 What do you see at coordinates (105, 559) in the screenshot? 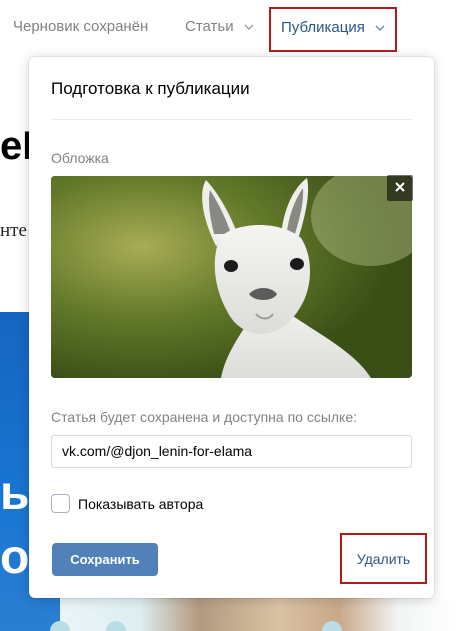
I see `save-button: Сохранить` at bounding box center [105, 559].